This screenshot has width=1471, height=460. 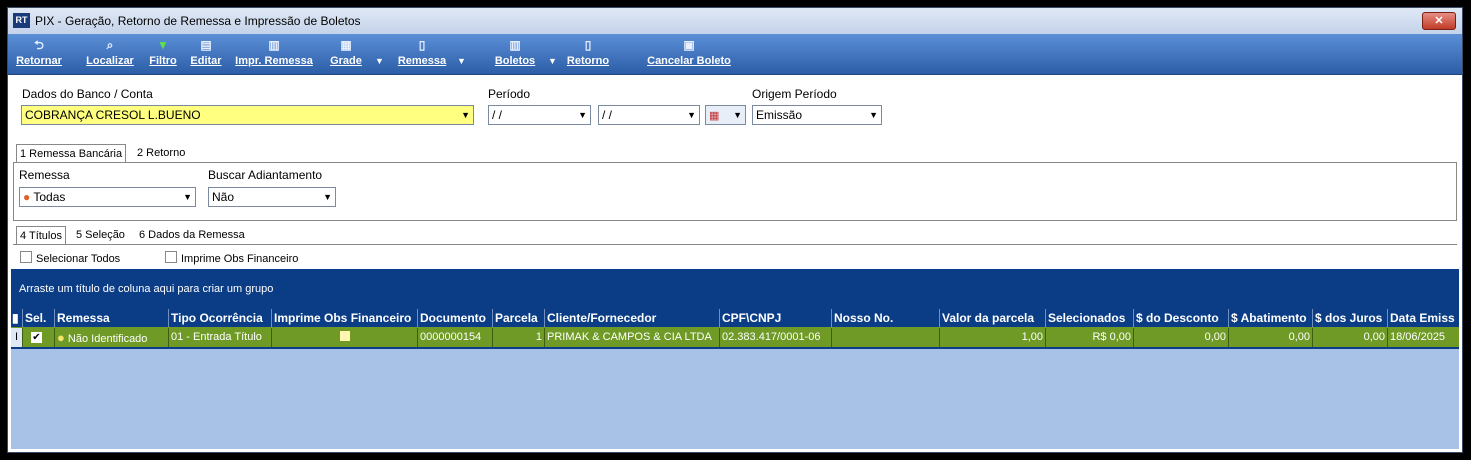 I want to click on search-icon: ⌕, so click(x=110, y=45).